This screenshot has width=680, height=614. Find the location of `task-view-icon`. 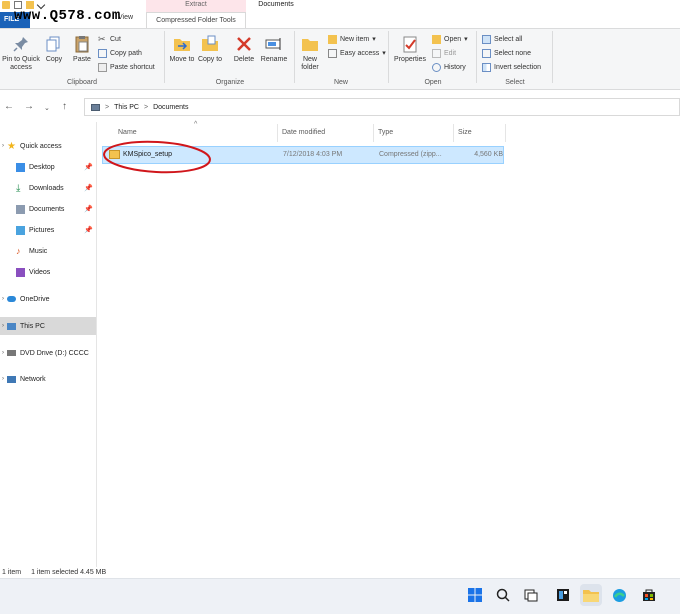

task-view-icon is located at coordinates (531, 595).